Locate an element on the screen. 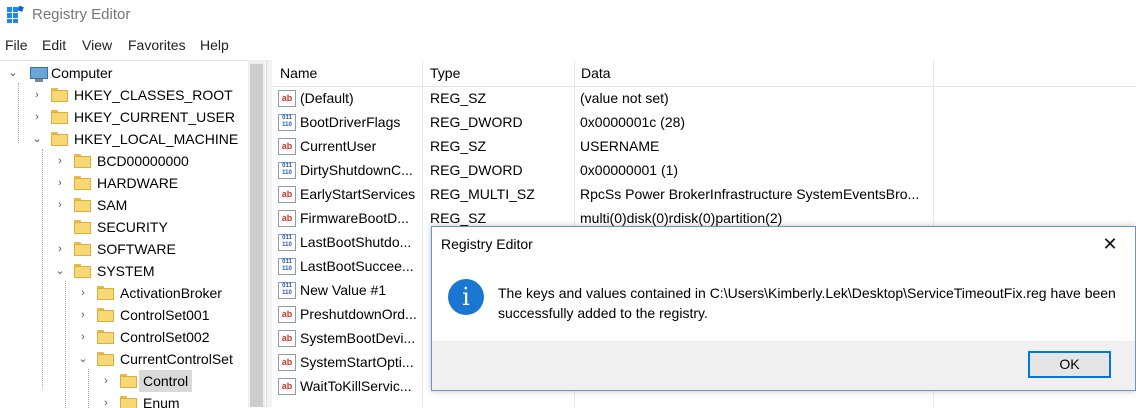 Image resolution: width=1136 pixels, height=408 pixels. menu-file: File is located at coordinates (16, 45).